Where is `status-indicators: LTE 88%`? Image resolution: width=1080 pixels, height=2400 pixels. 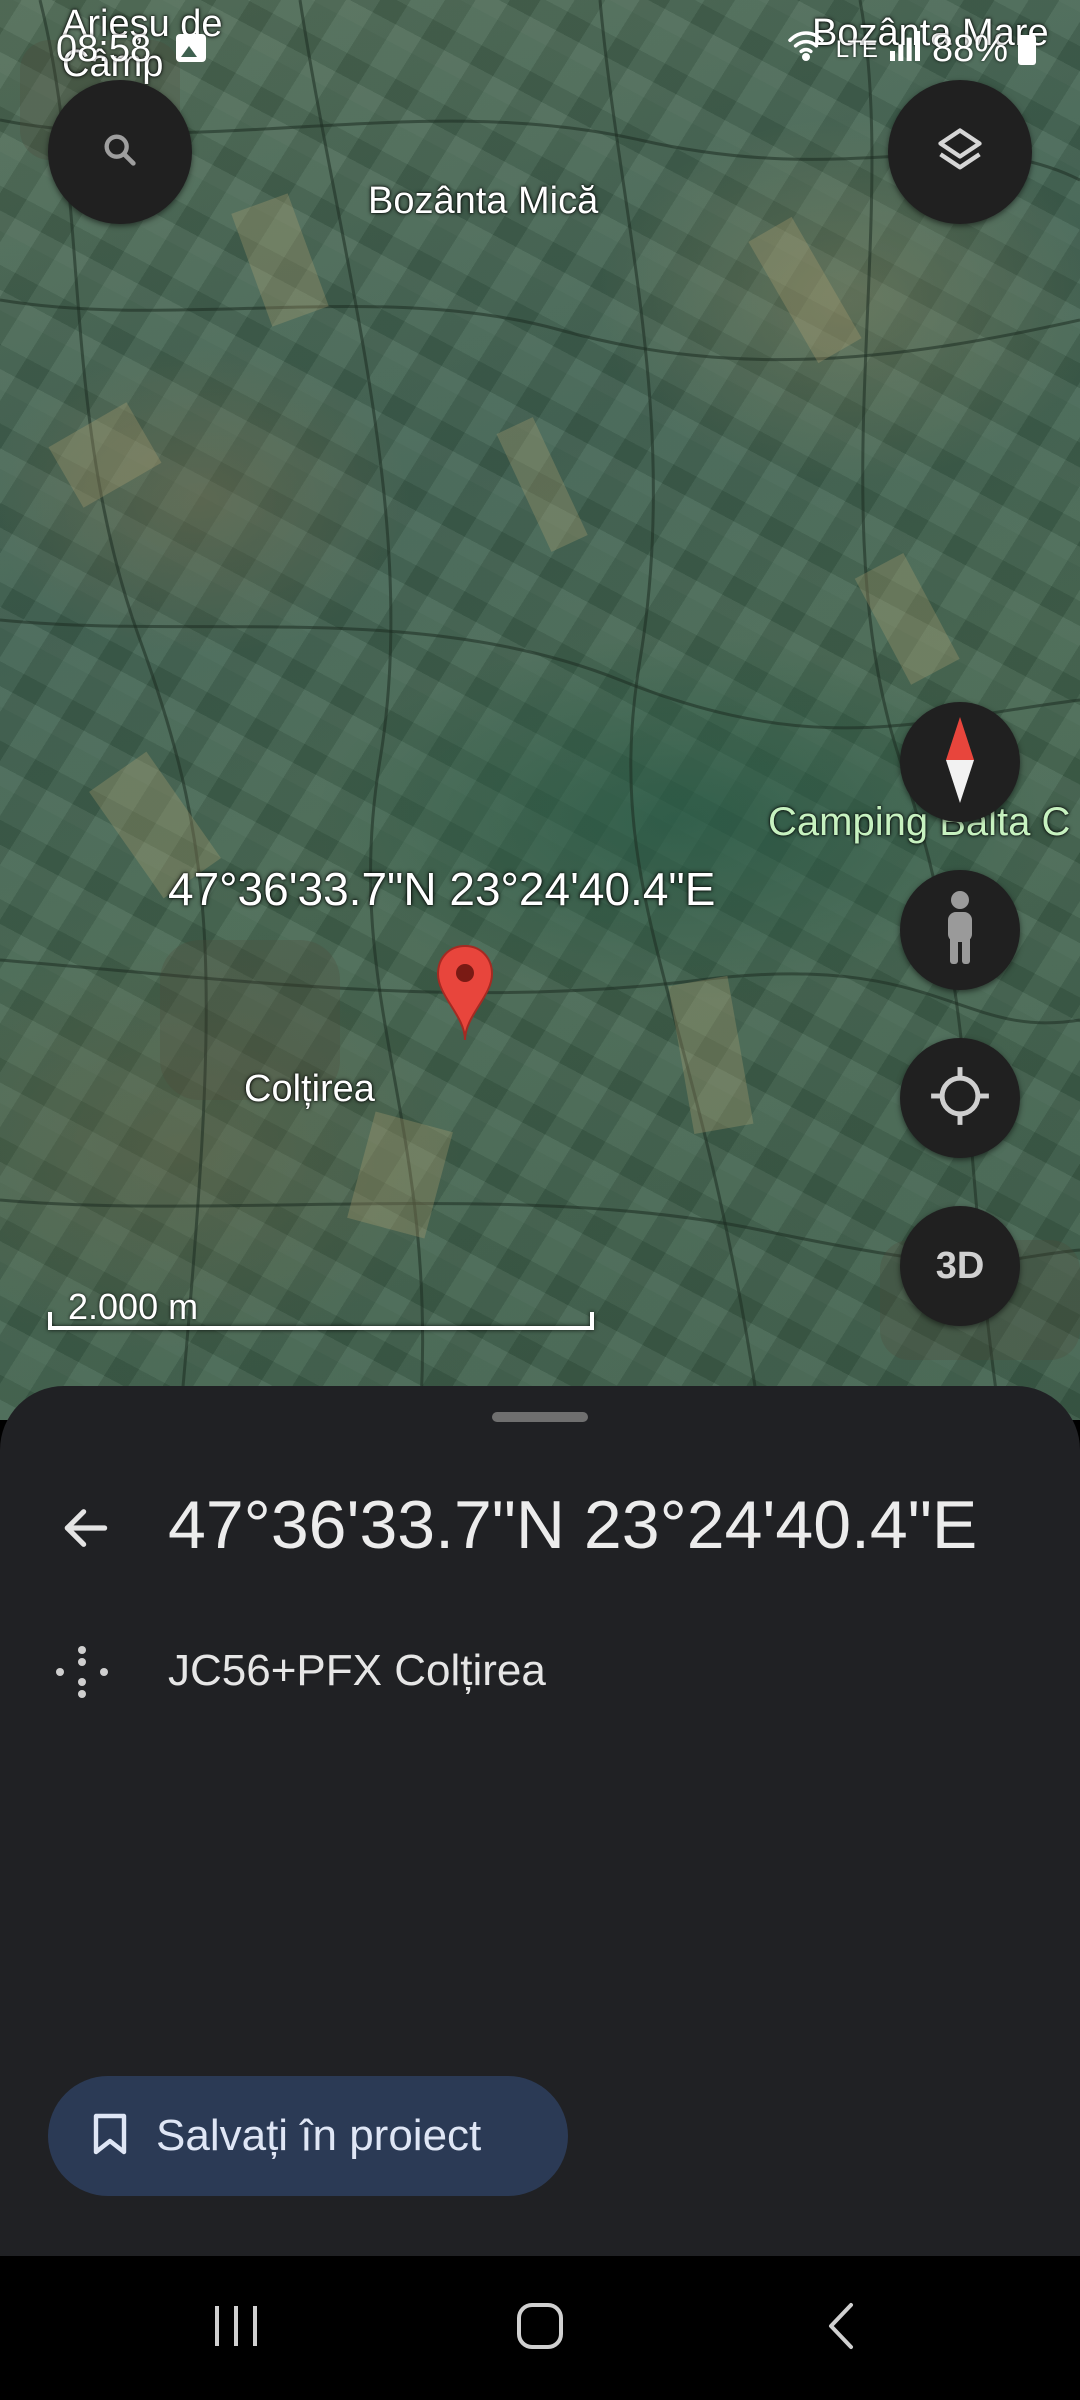 status-indicators: LTE 88% is located at coordinates (911, 49).